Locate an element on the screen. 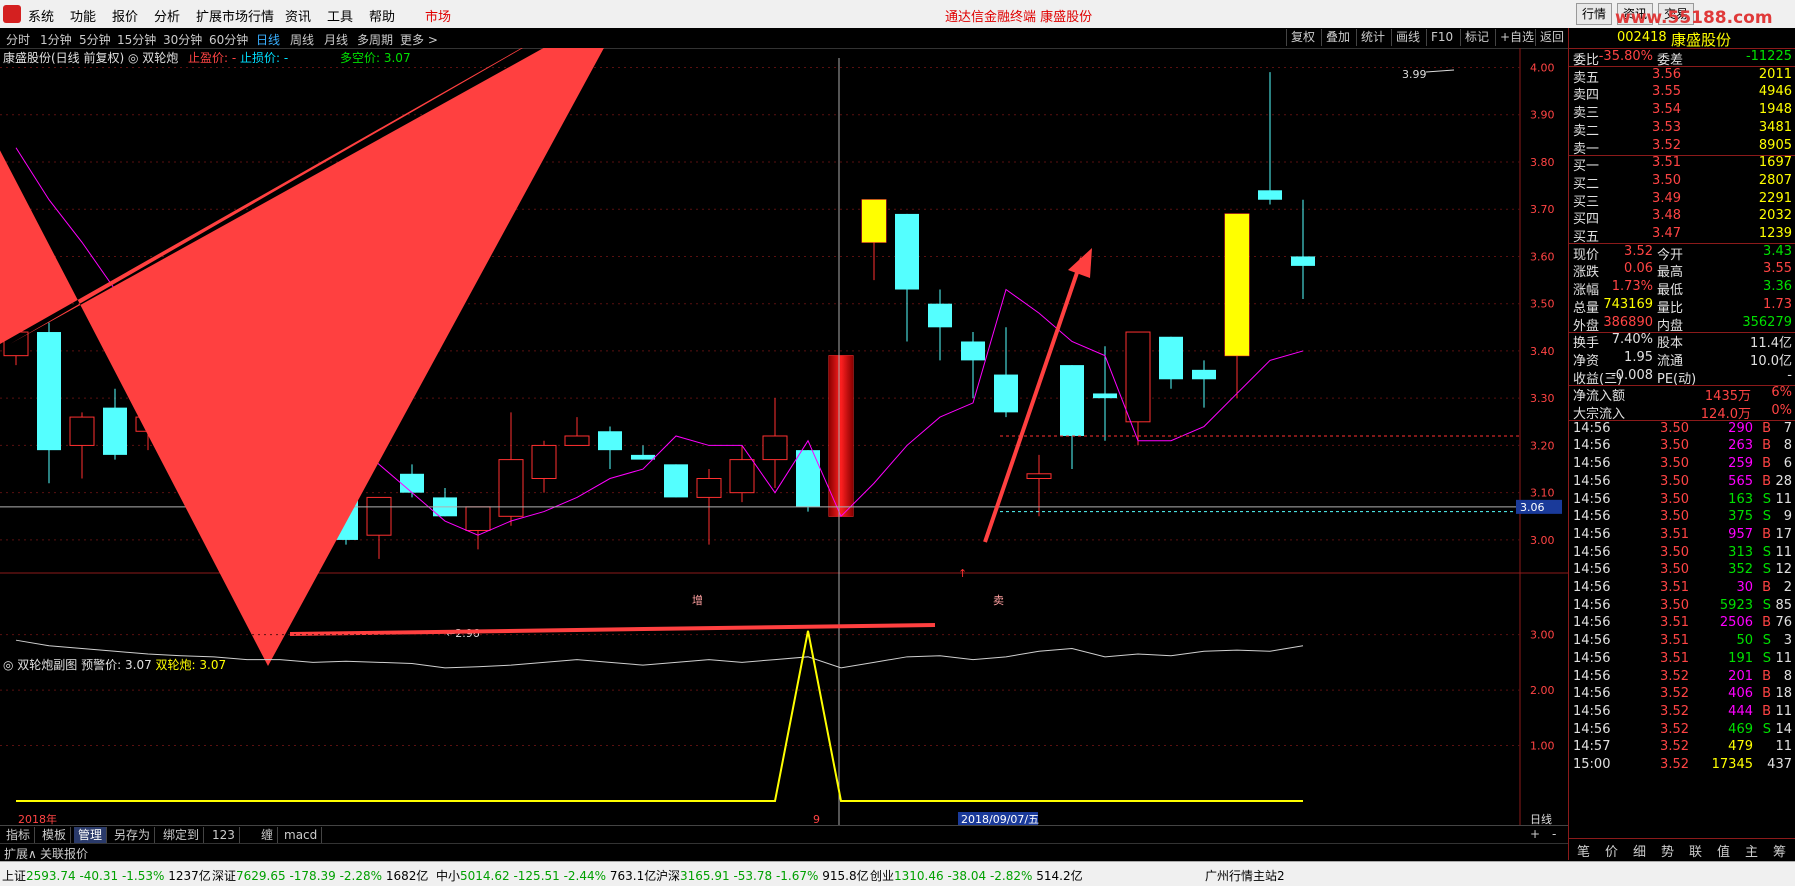 Image resolution: width=1795 pixels, height=886 pixels. period-15min: 15分钟 is located at coordinates (136, 39).